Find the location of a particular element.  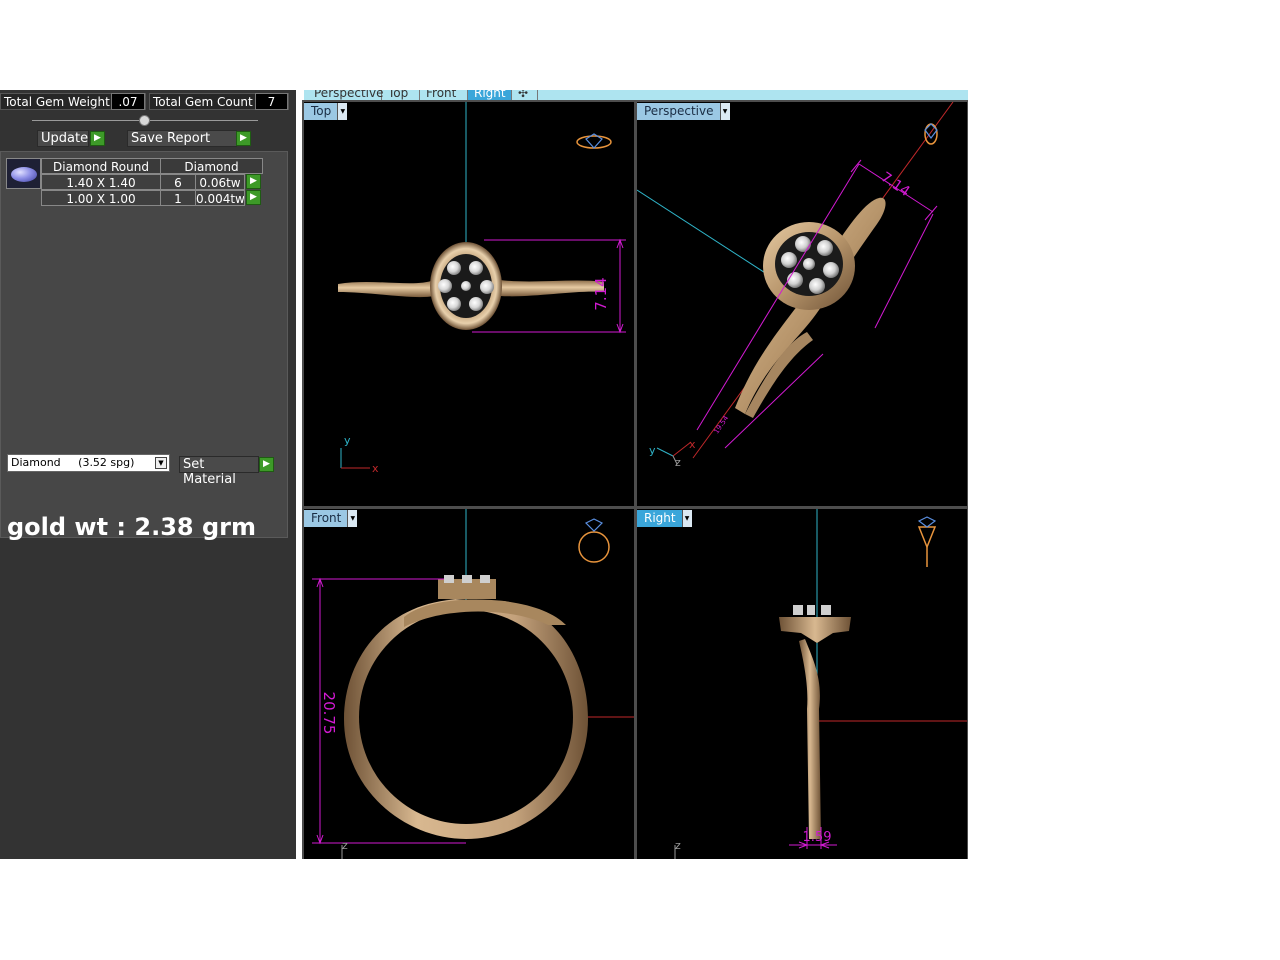

viewport-right-canvas: 1.59 z is located at coordinates (820, 684).